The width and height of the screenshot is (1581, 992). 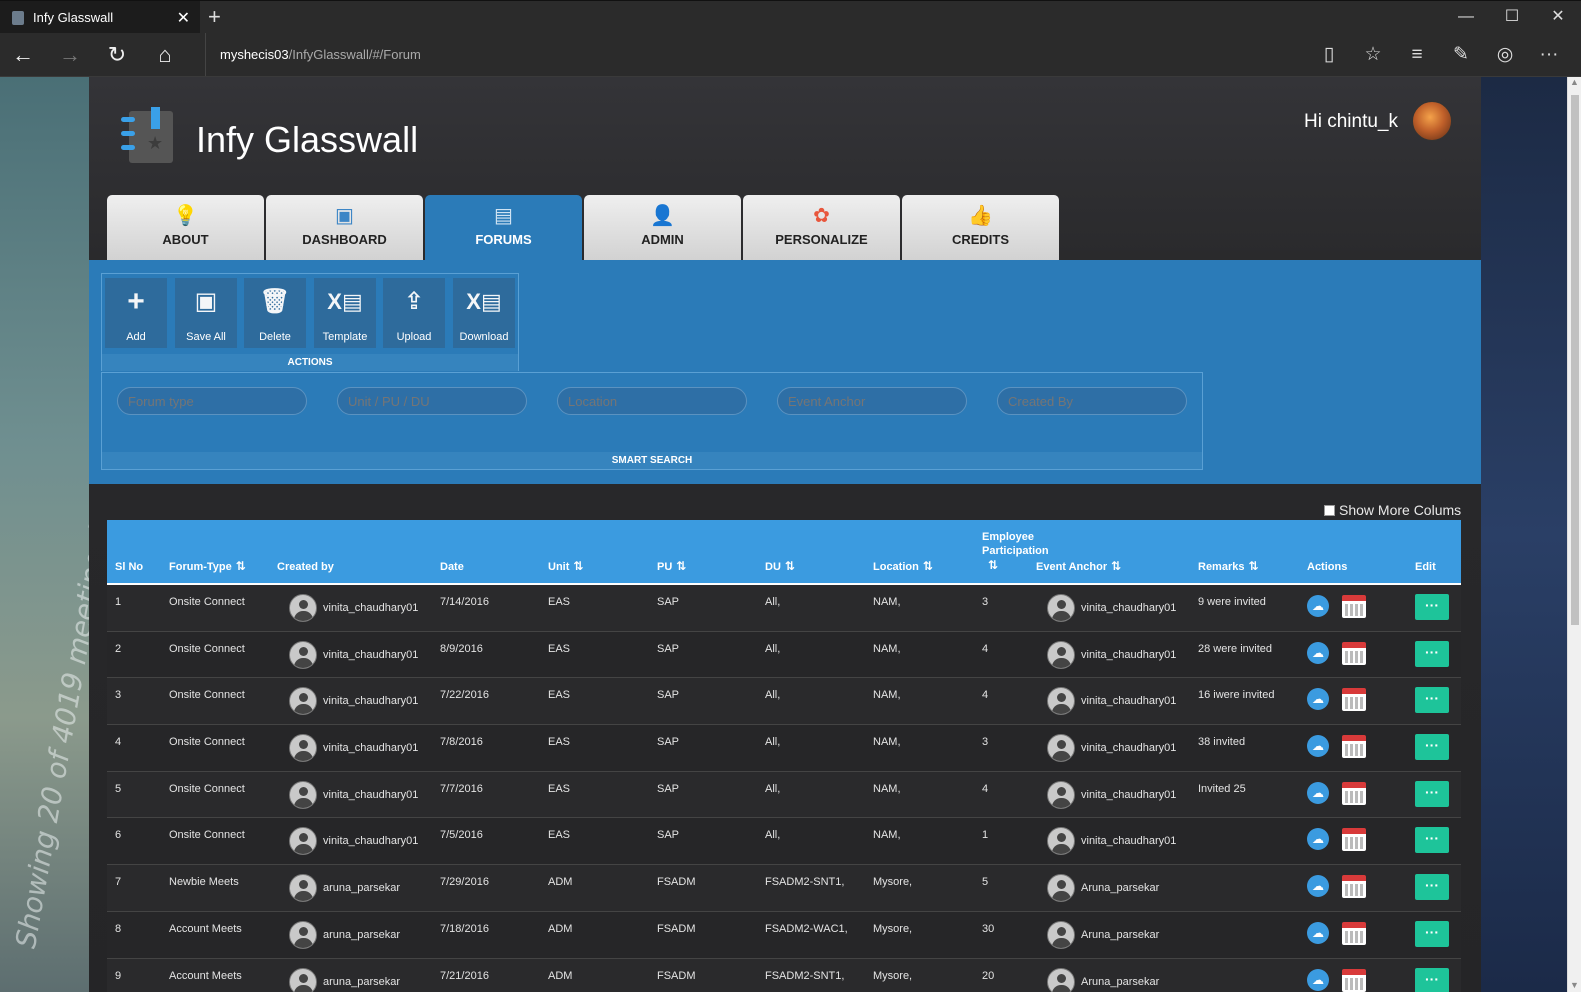 I want to click on new-tab-icon: +, so click(x=214, y=17).